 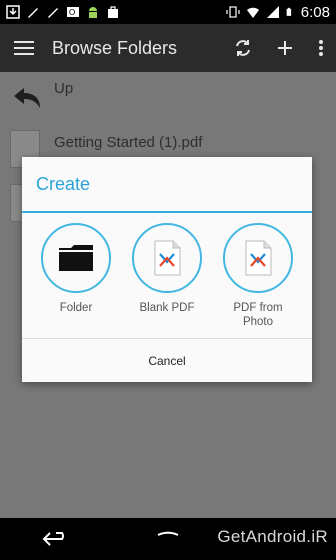 I want to click on home-button, so click(x=168, y=539).